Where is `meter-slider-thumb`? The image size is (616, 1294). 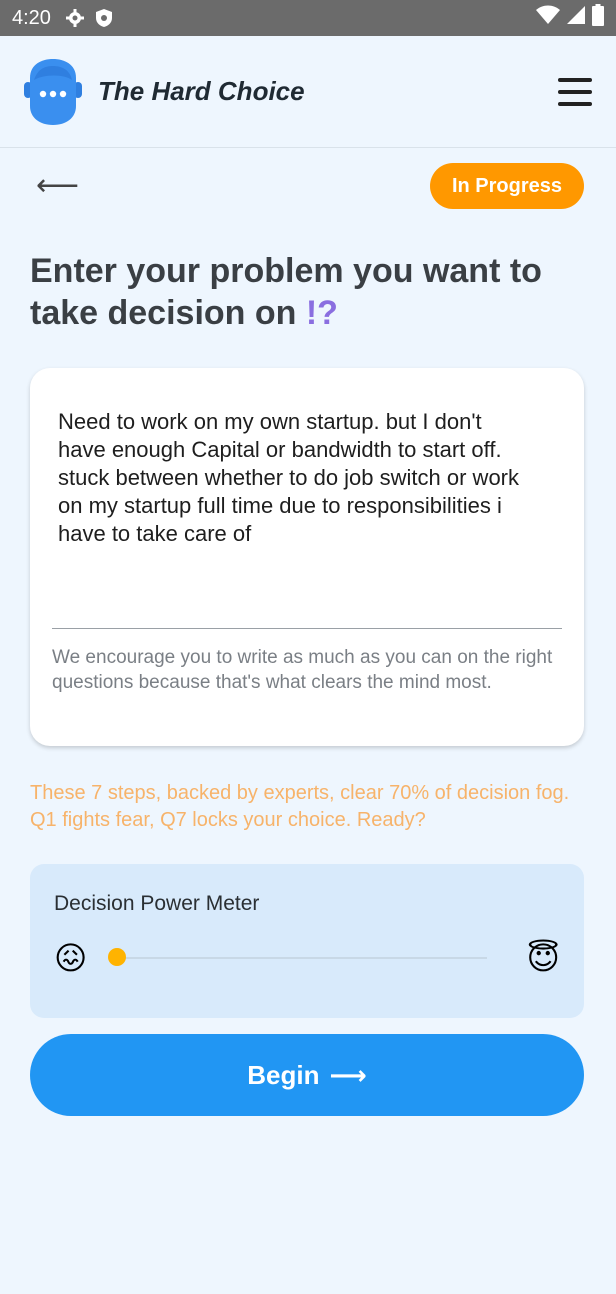
meter-slider-thumb is located at coordinates (117, 957).